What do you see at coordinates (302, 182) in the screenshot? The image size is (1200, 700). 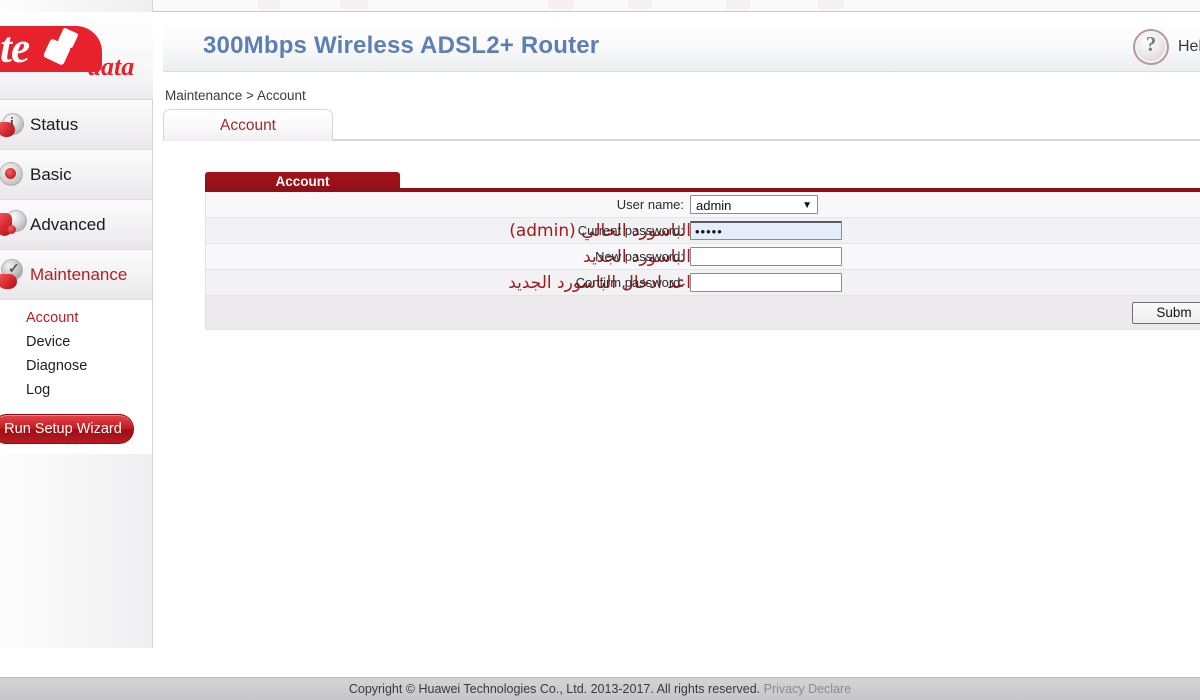 I see `panel-title: Account` at bounding box center [302, 182].